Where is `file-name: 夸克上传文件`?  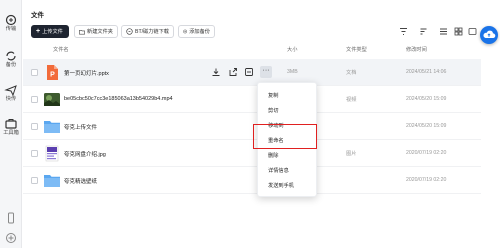 file-name: 夸克上传文件 is located at coordinates (80, 127).